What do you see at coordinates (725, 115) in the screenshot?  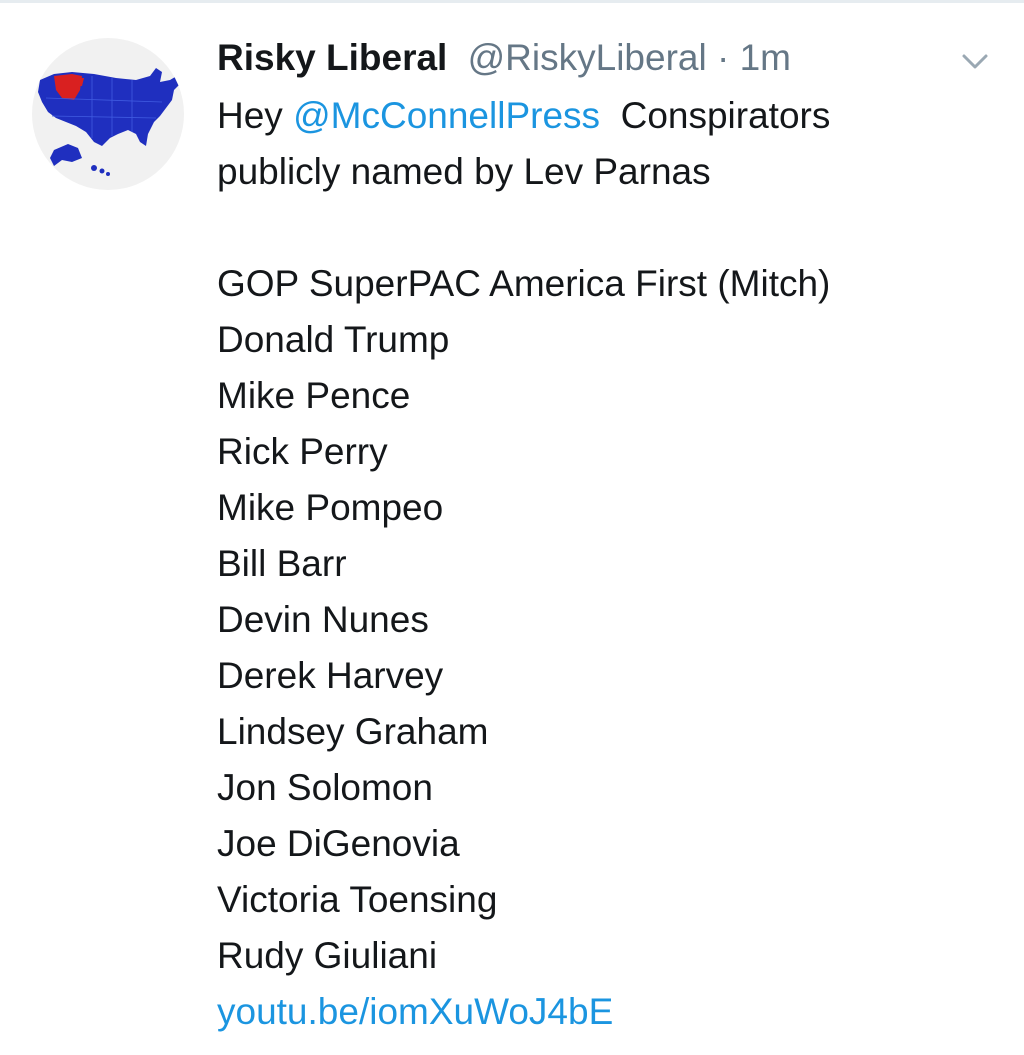 I see `text-after-mention: Conspirators` at bounding box center [725, 115].